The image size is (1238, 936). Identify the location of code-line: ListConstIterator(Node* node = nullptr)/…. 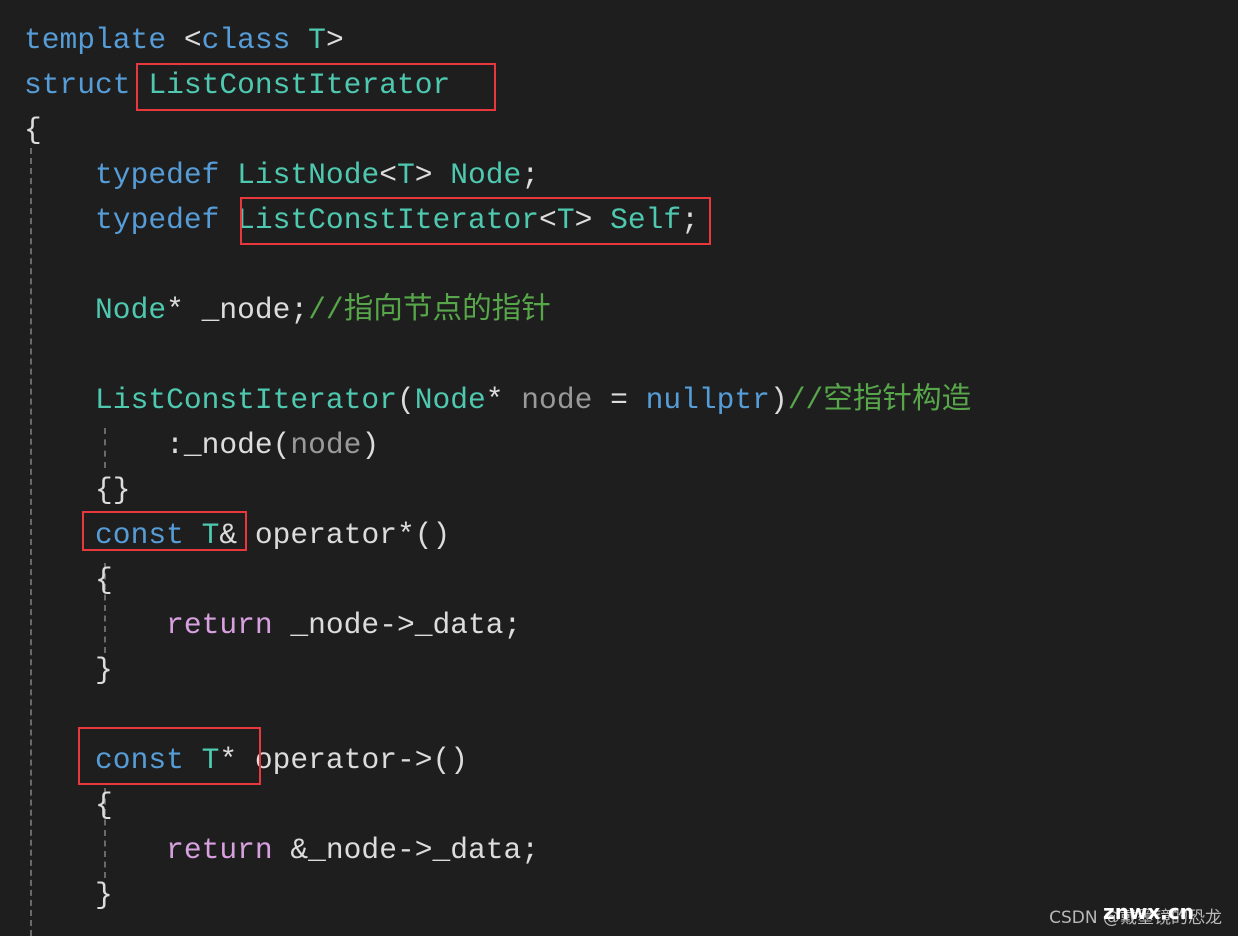
(497, 400).